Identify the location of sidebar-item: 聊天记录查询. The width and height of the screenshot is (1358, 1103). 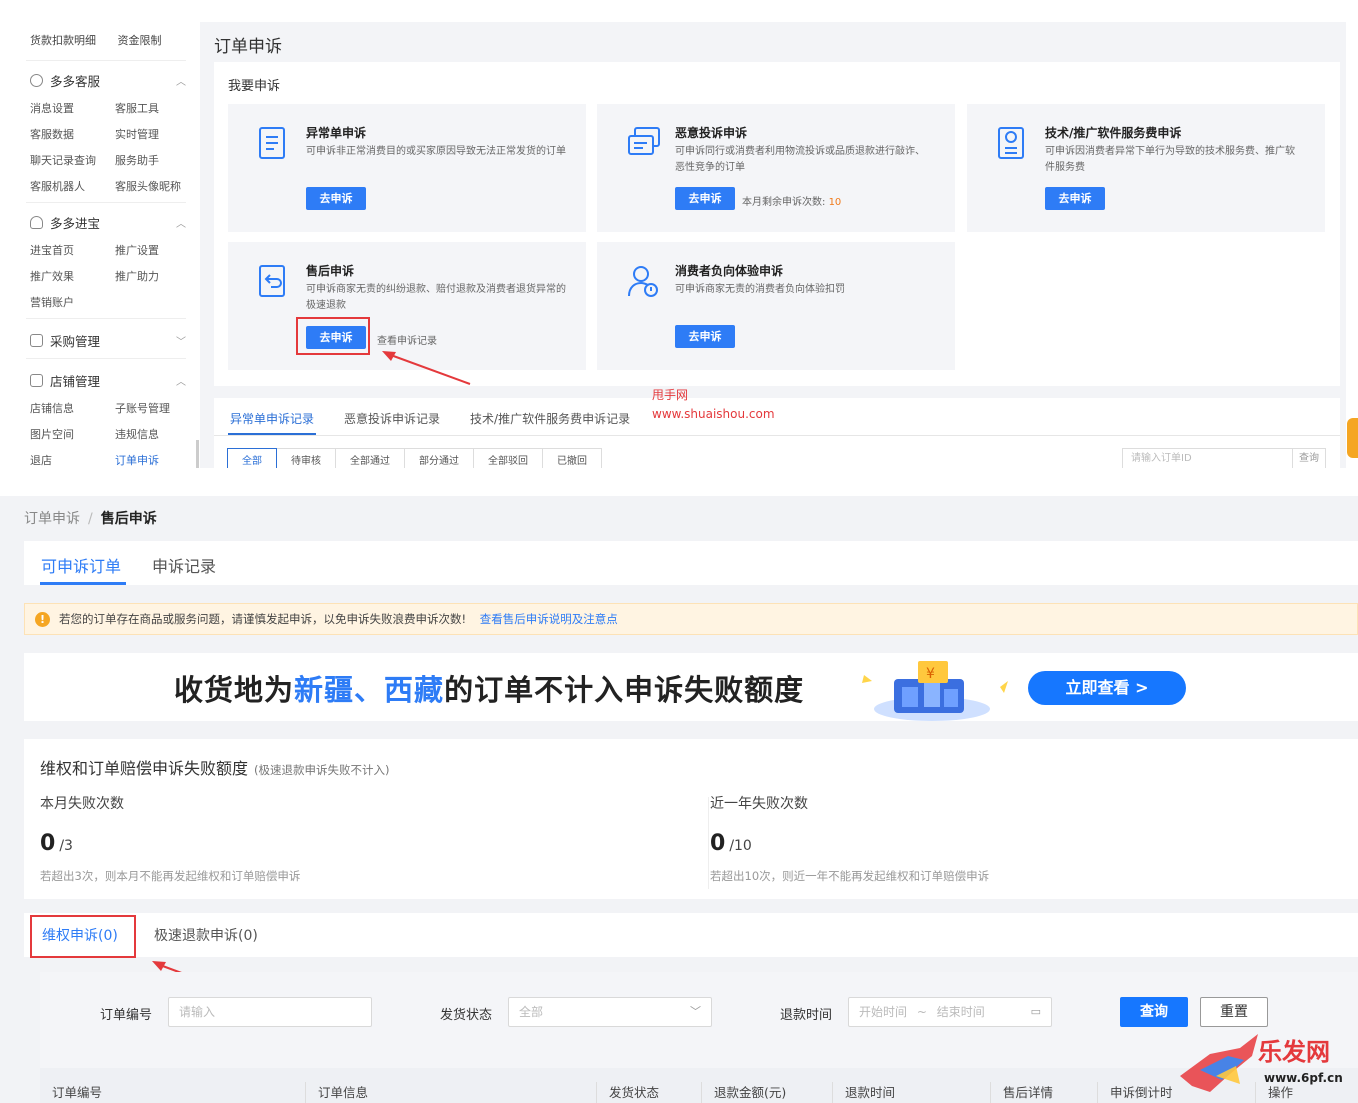
(72, 160).